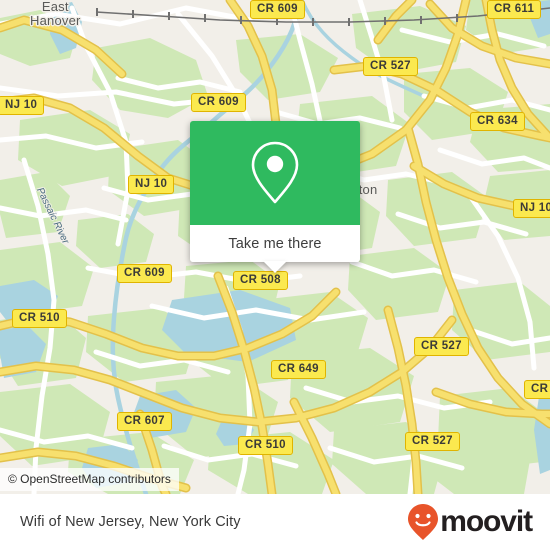 Image resolution: width=550 pixels, height=550 pixels. What do you see at coordinates (144, 273) in the screenshot?
I see `road-shield-cr-609-lower: CR 609` at bounding box center [144, 273].